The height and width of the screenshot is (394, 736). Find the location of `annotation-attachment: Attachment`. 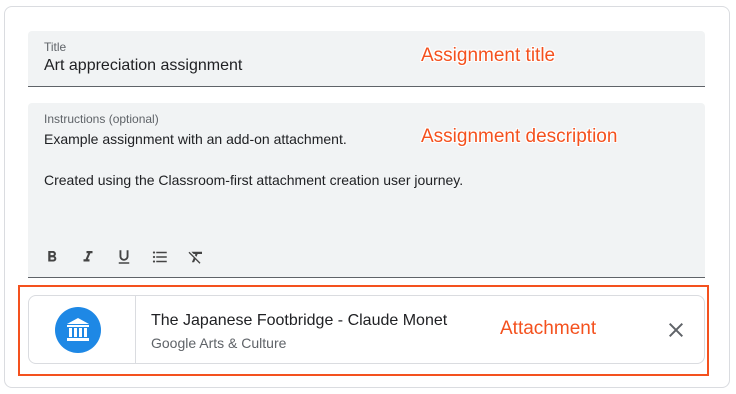

annotation-attachment: Attachment is located at coordinates (548, 328).